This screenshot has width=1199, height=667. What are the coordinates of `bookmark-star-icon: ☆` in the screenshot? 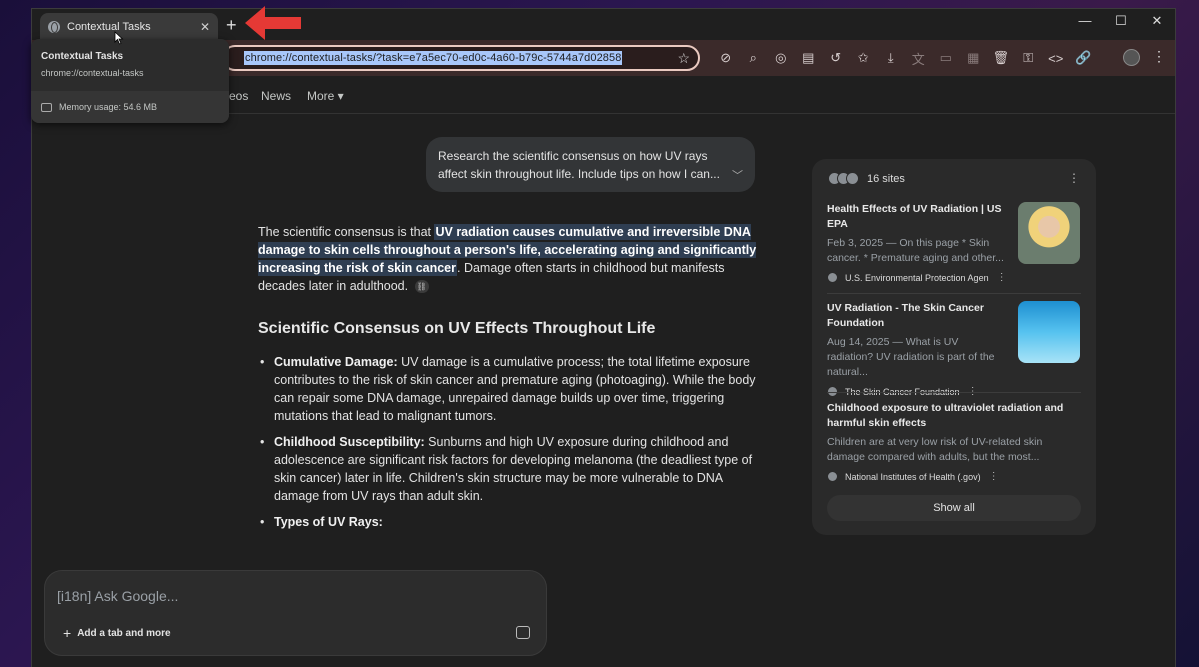 It's located at (683, 58).